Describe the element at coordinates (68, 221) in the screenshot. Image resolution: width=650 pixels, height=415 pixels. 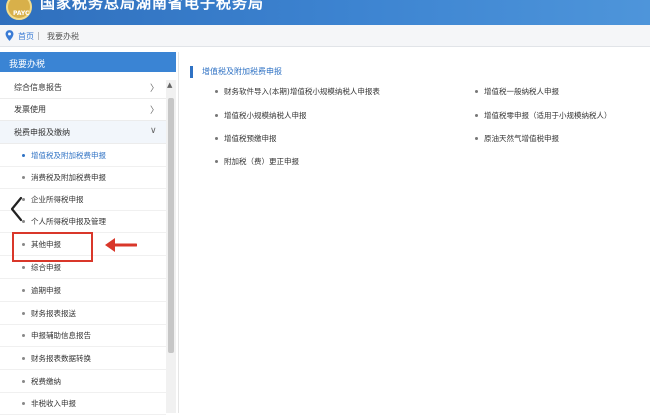
I see `sidebar-subitem-label: 个人所得税申报及管理` at that location.